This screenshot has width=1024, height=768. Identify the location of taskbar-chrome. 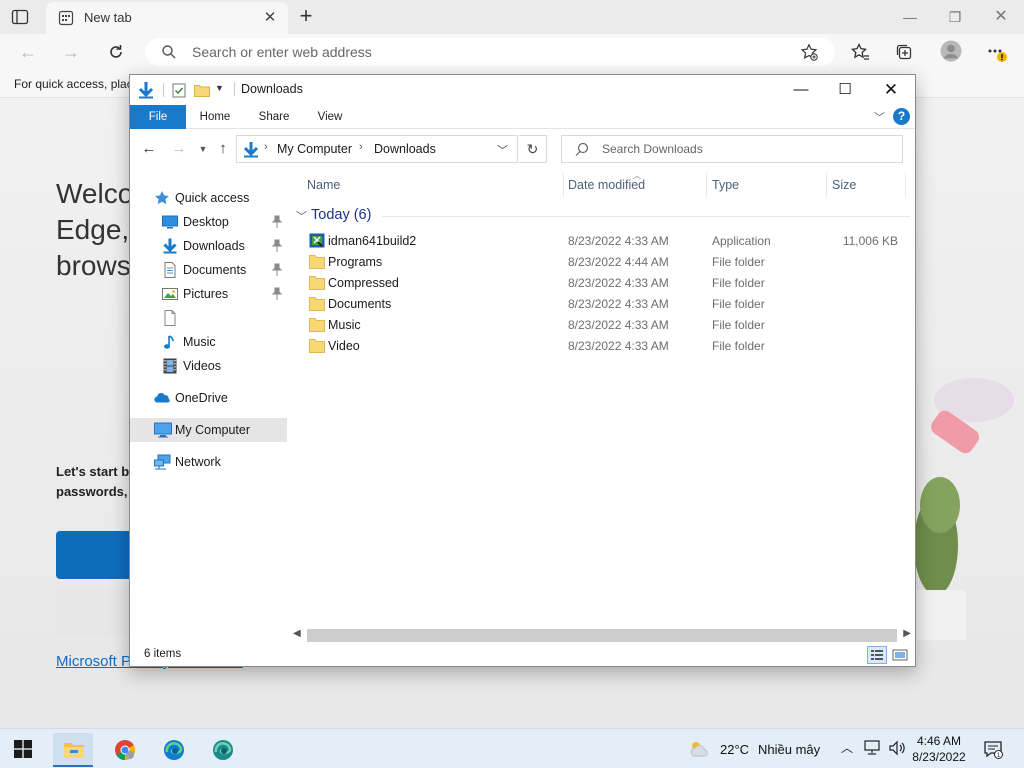
(124, 750).